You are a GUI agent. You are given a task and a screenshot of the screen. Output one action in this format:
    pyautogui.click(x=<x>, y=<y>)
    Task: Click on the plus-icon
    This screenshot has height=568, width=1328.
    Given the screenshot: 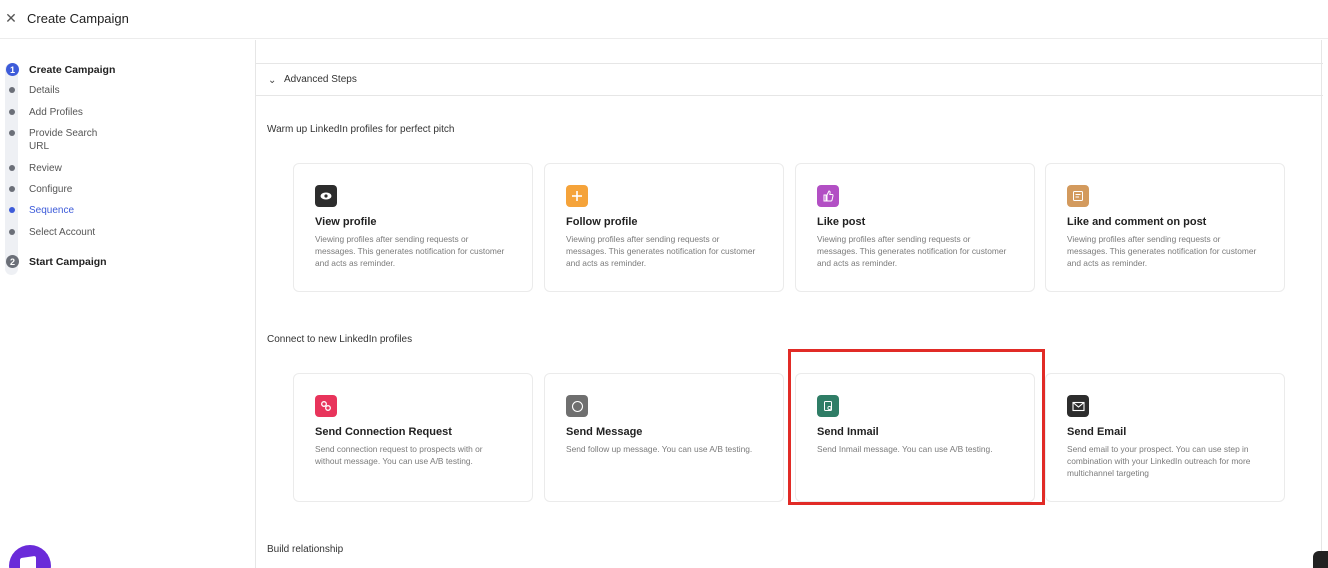 What is the action you would take?
    pyautogui.click(x=577, y=196)
    